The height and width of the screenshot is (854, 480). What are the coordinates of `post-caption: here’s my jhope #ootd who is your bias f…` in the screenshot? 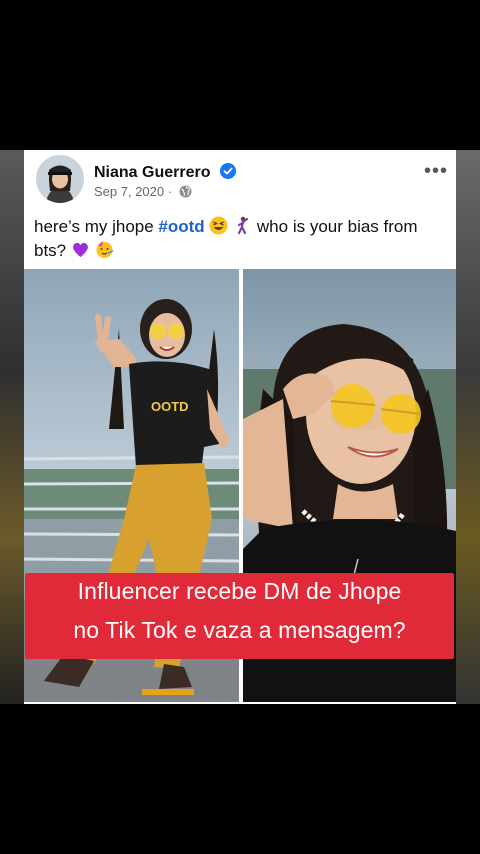 It's located at (242, 239).